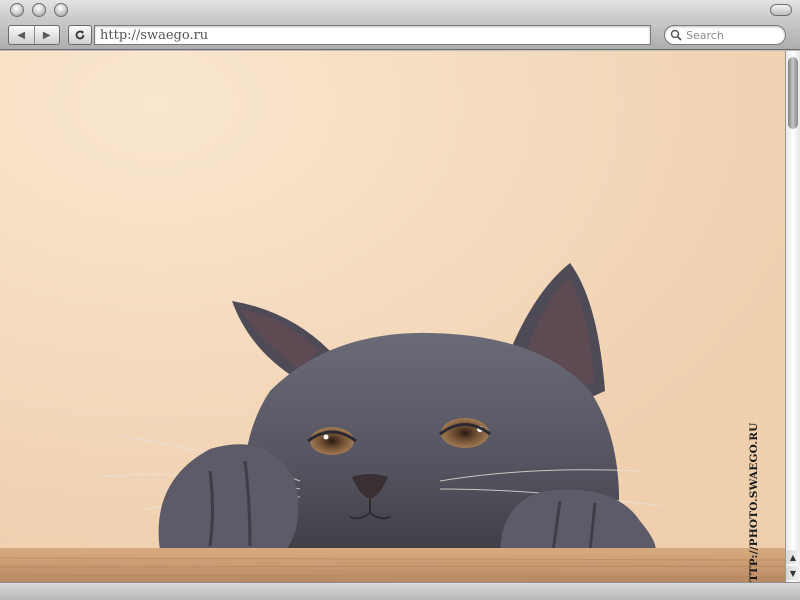 Image resolution: width=800 pixels, height=600 pixels. I want to click on toolbar-toggle-button, so click(781, 10).